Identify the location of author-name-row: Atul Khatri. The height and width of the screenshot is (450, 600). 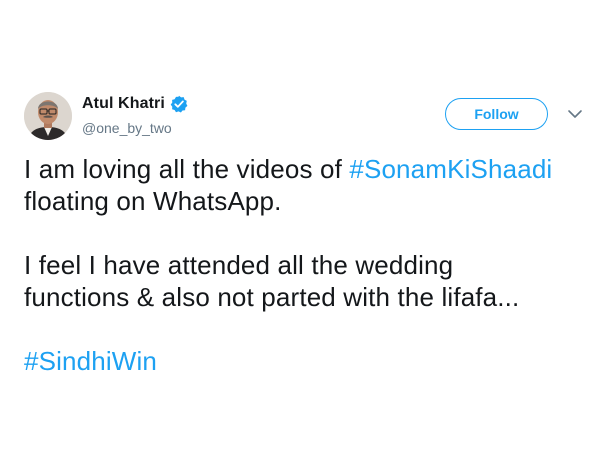
(135, 104).